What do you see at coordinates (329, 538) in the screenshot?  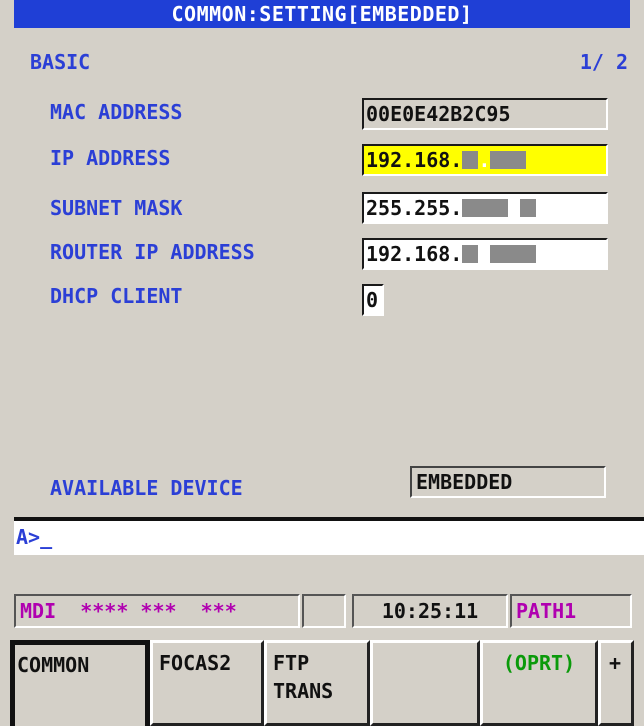 I see `key-input-line: A>_` at bounding box center [329, 538].